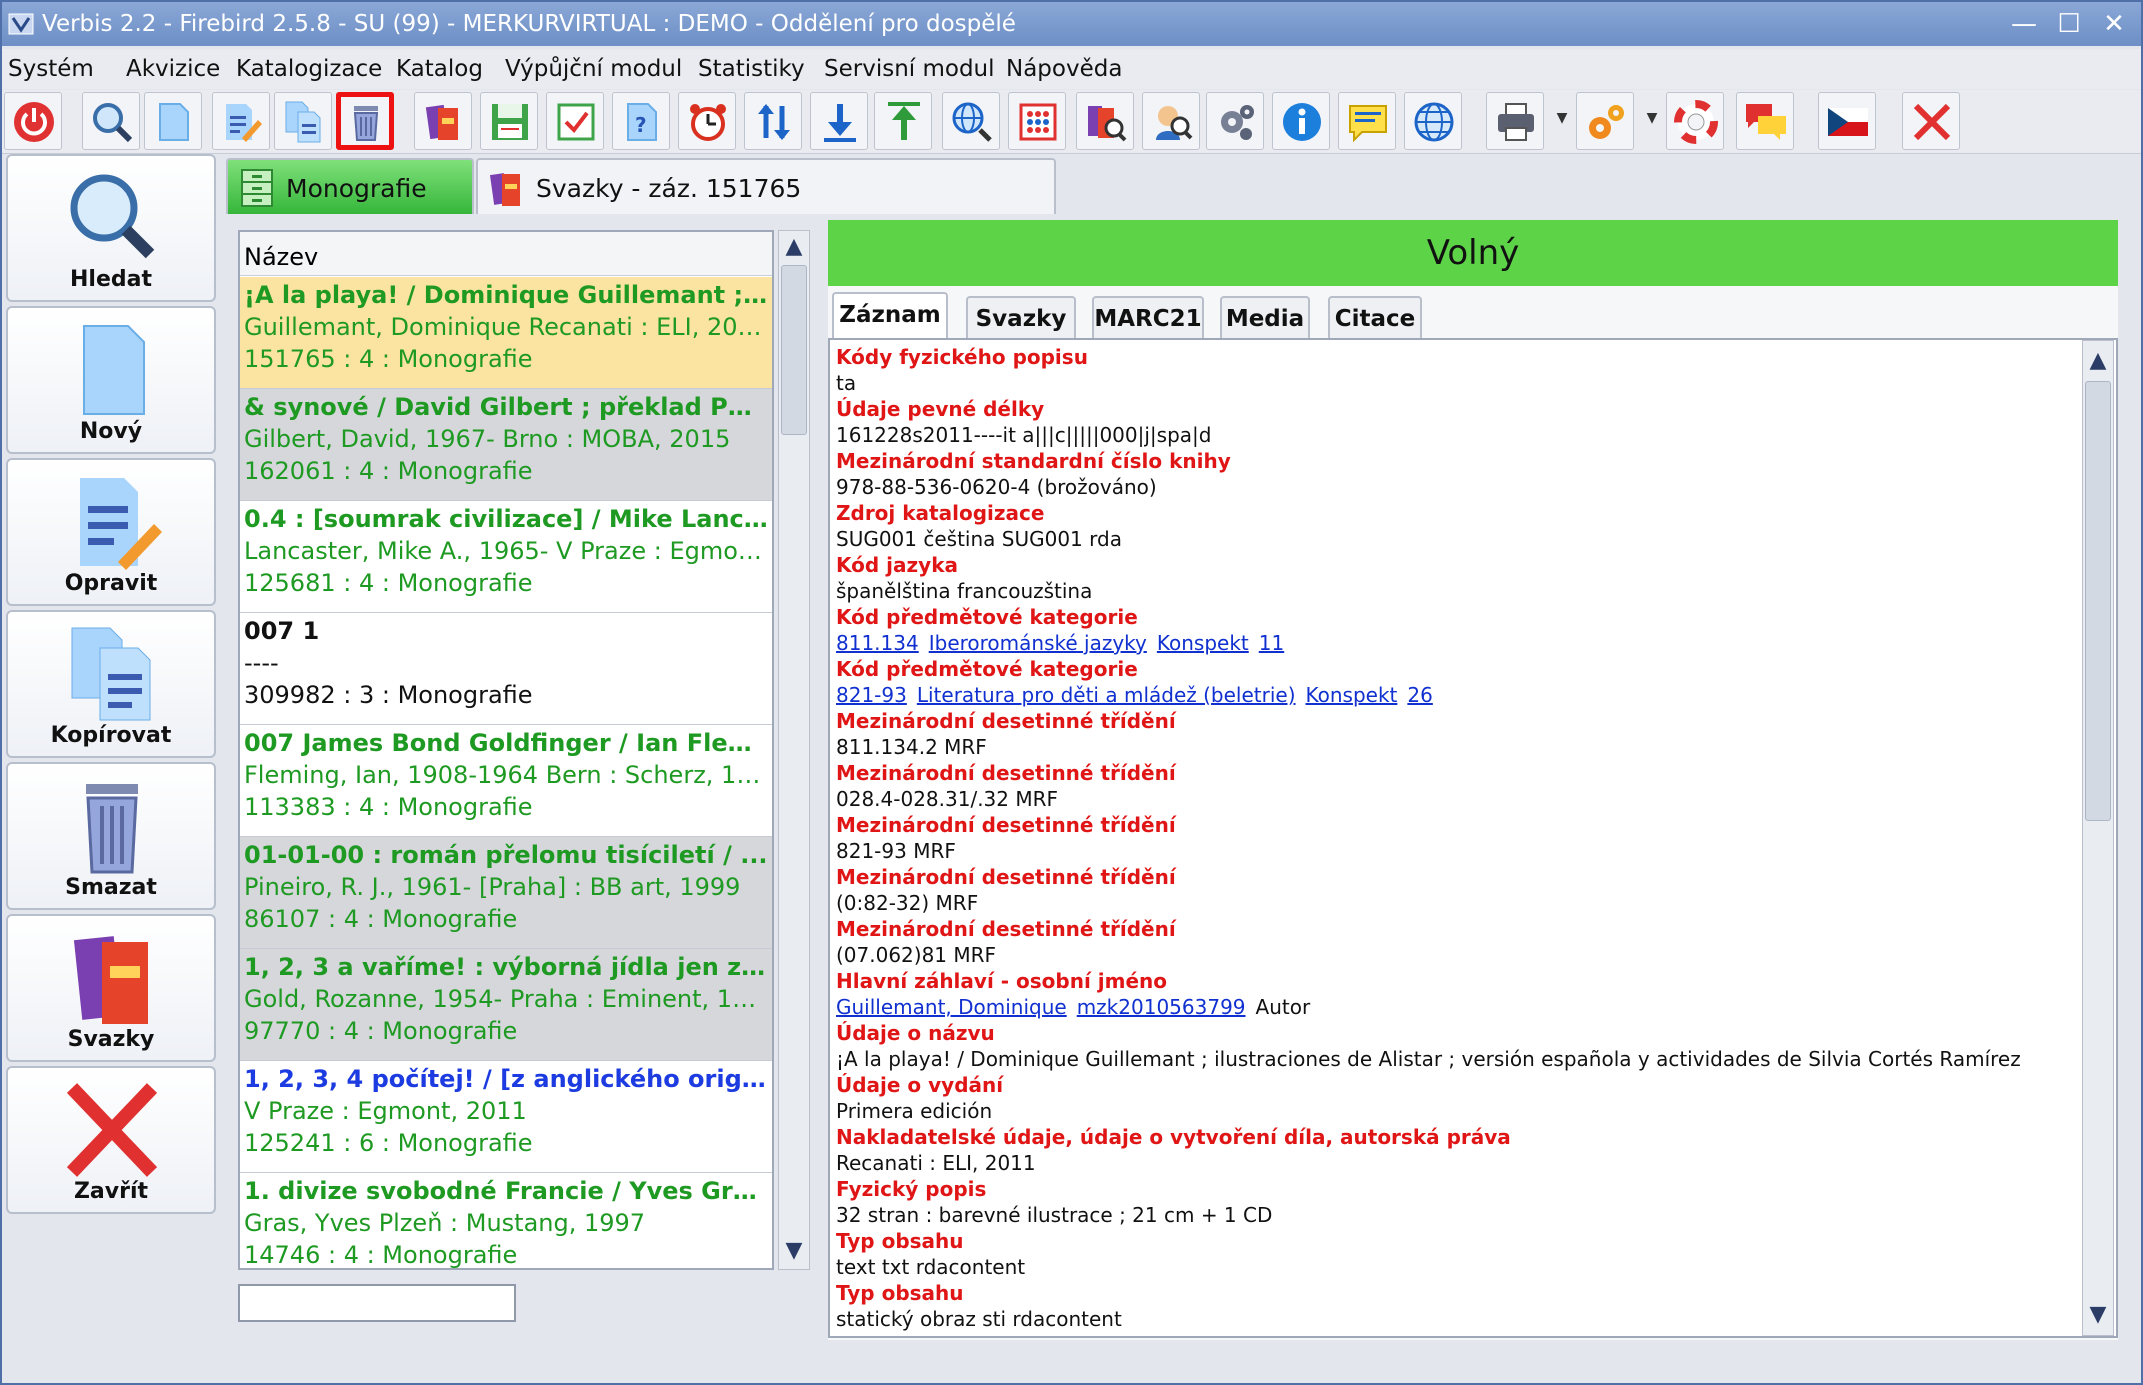  I want to click on list-column-header: Název, so click(506, 254).